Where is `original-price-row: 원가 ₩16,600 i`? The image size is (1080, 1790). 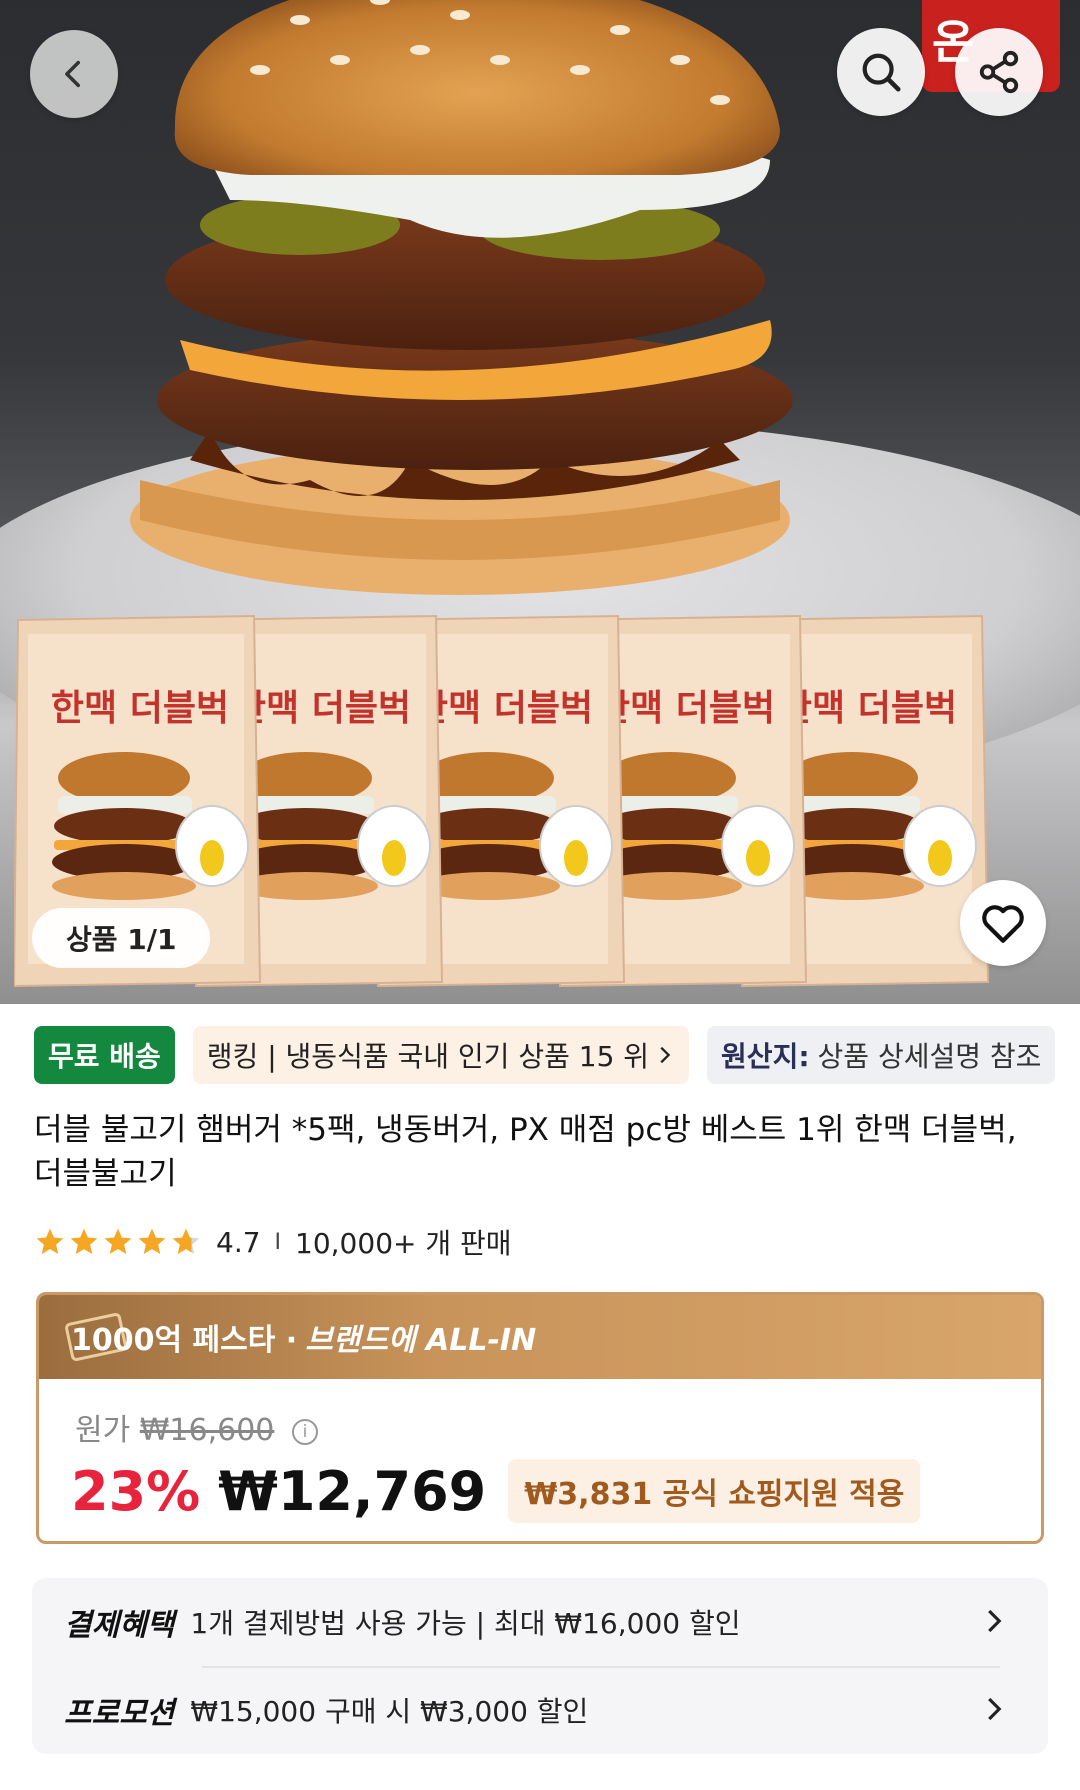 original-price-row: 원가 ₩16,600 i is located at coordinates (196, 1427).